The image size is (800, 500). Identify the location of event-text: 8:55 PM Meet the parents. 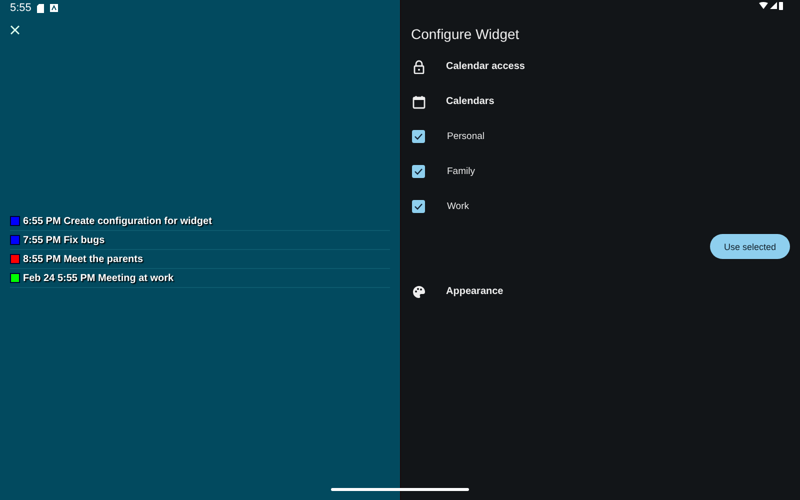
(83, 259).